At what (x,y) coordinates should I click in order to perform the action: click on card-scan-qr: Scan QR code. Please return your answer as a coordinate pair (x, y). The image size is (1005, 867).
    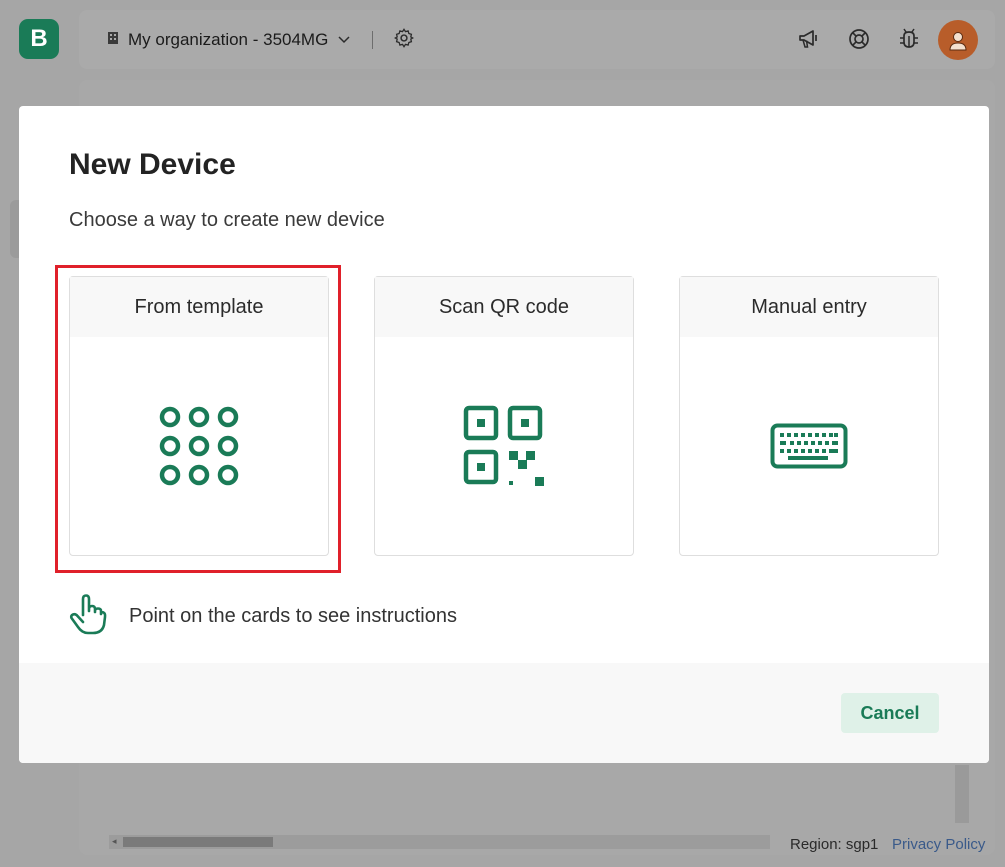
    Looking at the image, I should click on (504, 416).